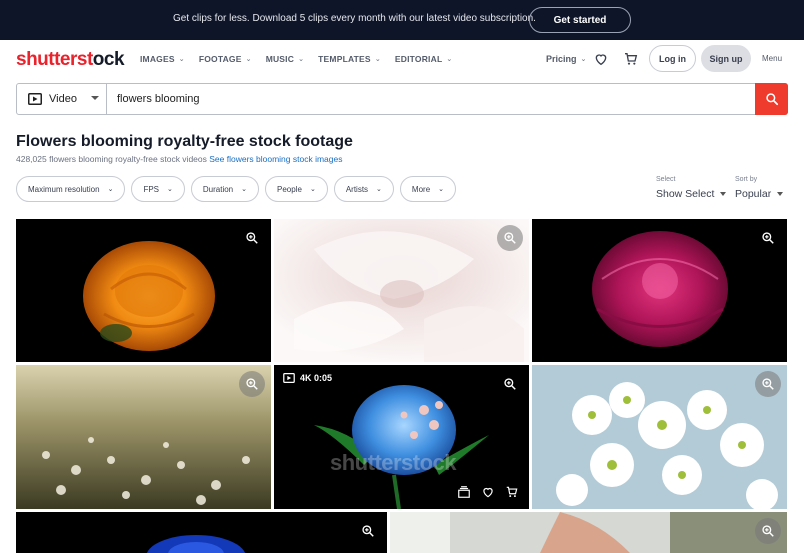 This screenshot has height=553, width=804. I want to click on video-tile-hovered: 4K 0:05 shutterstock, so click(401, 437).